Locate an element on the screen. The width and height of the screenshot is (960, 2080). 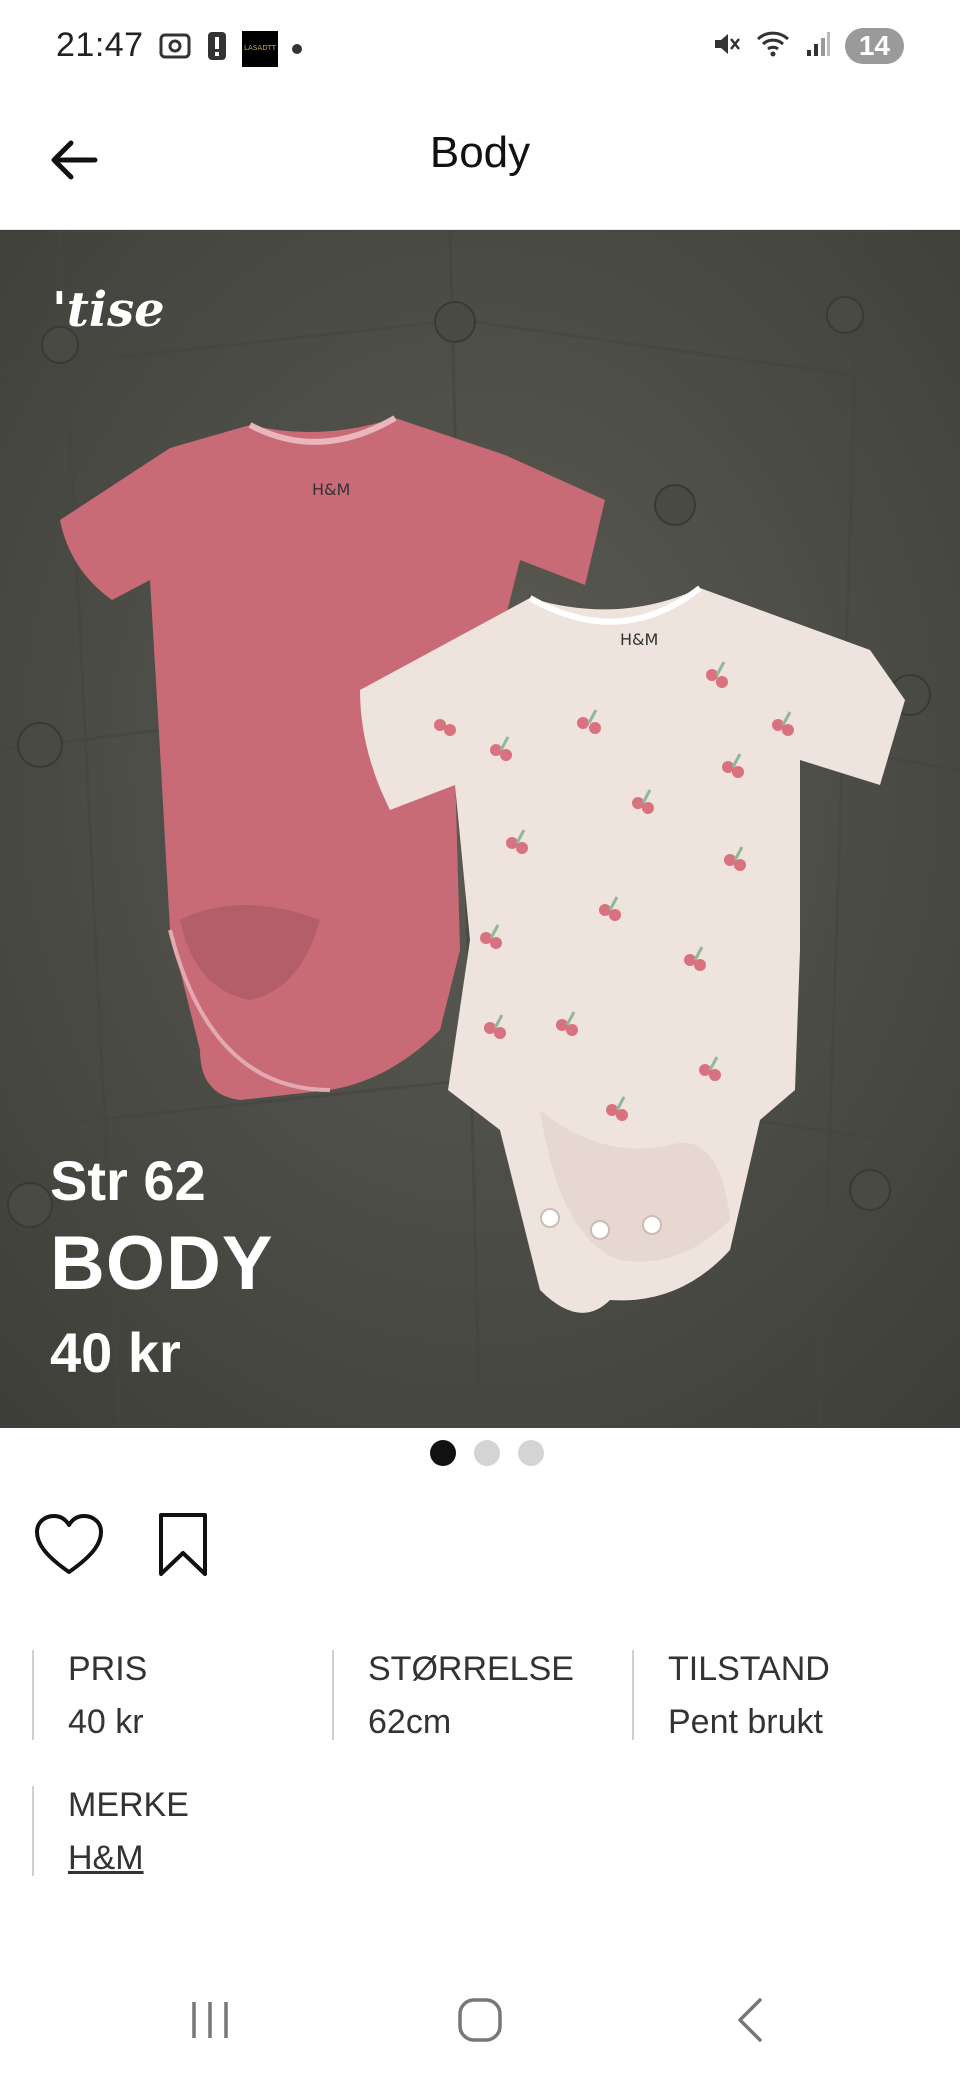
save-button is located at coordinates (183, 1545).